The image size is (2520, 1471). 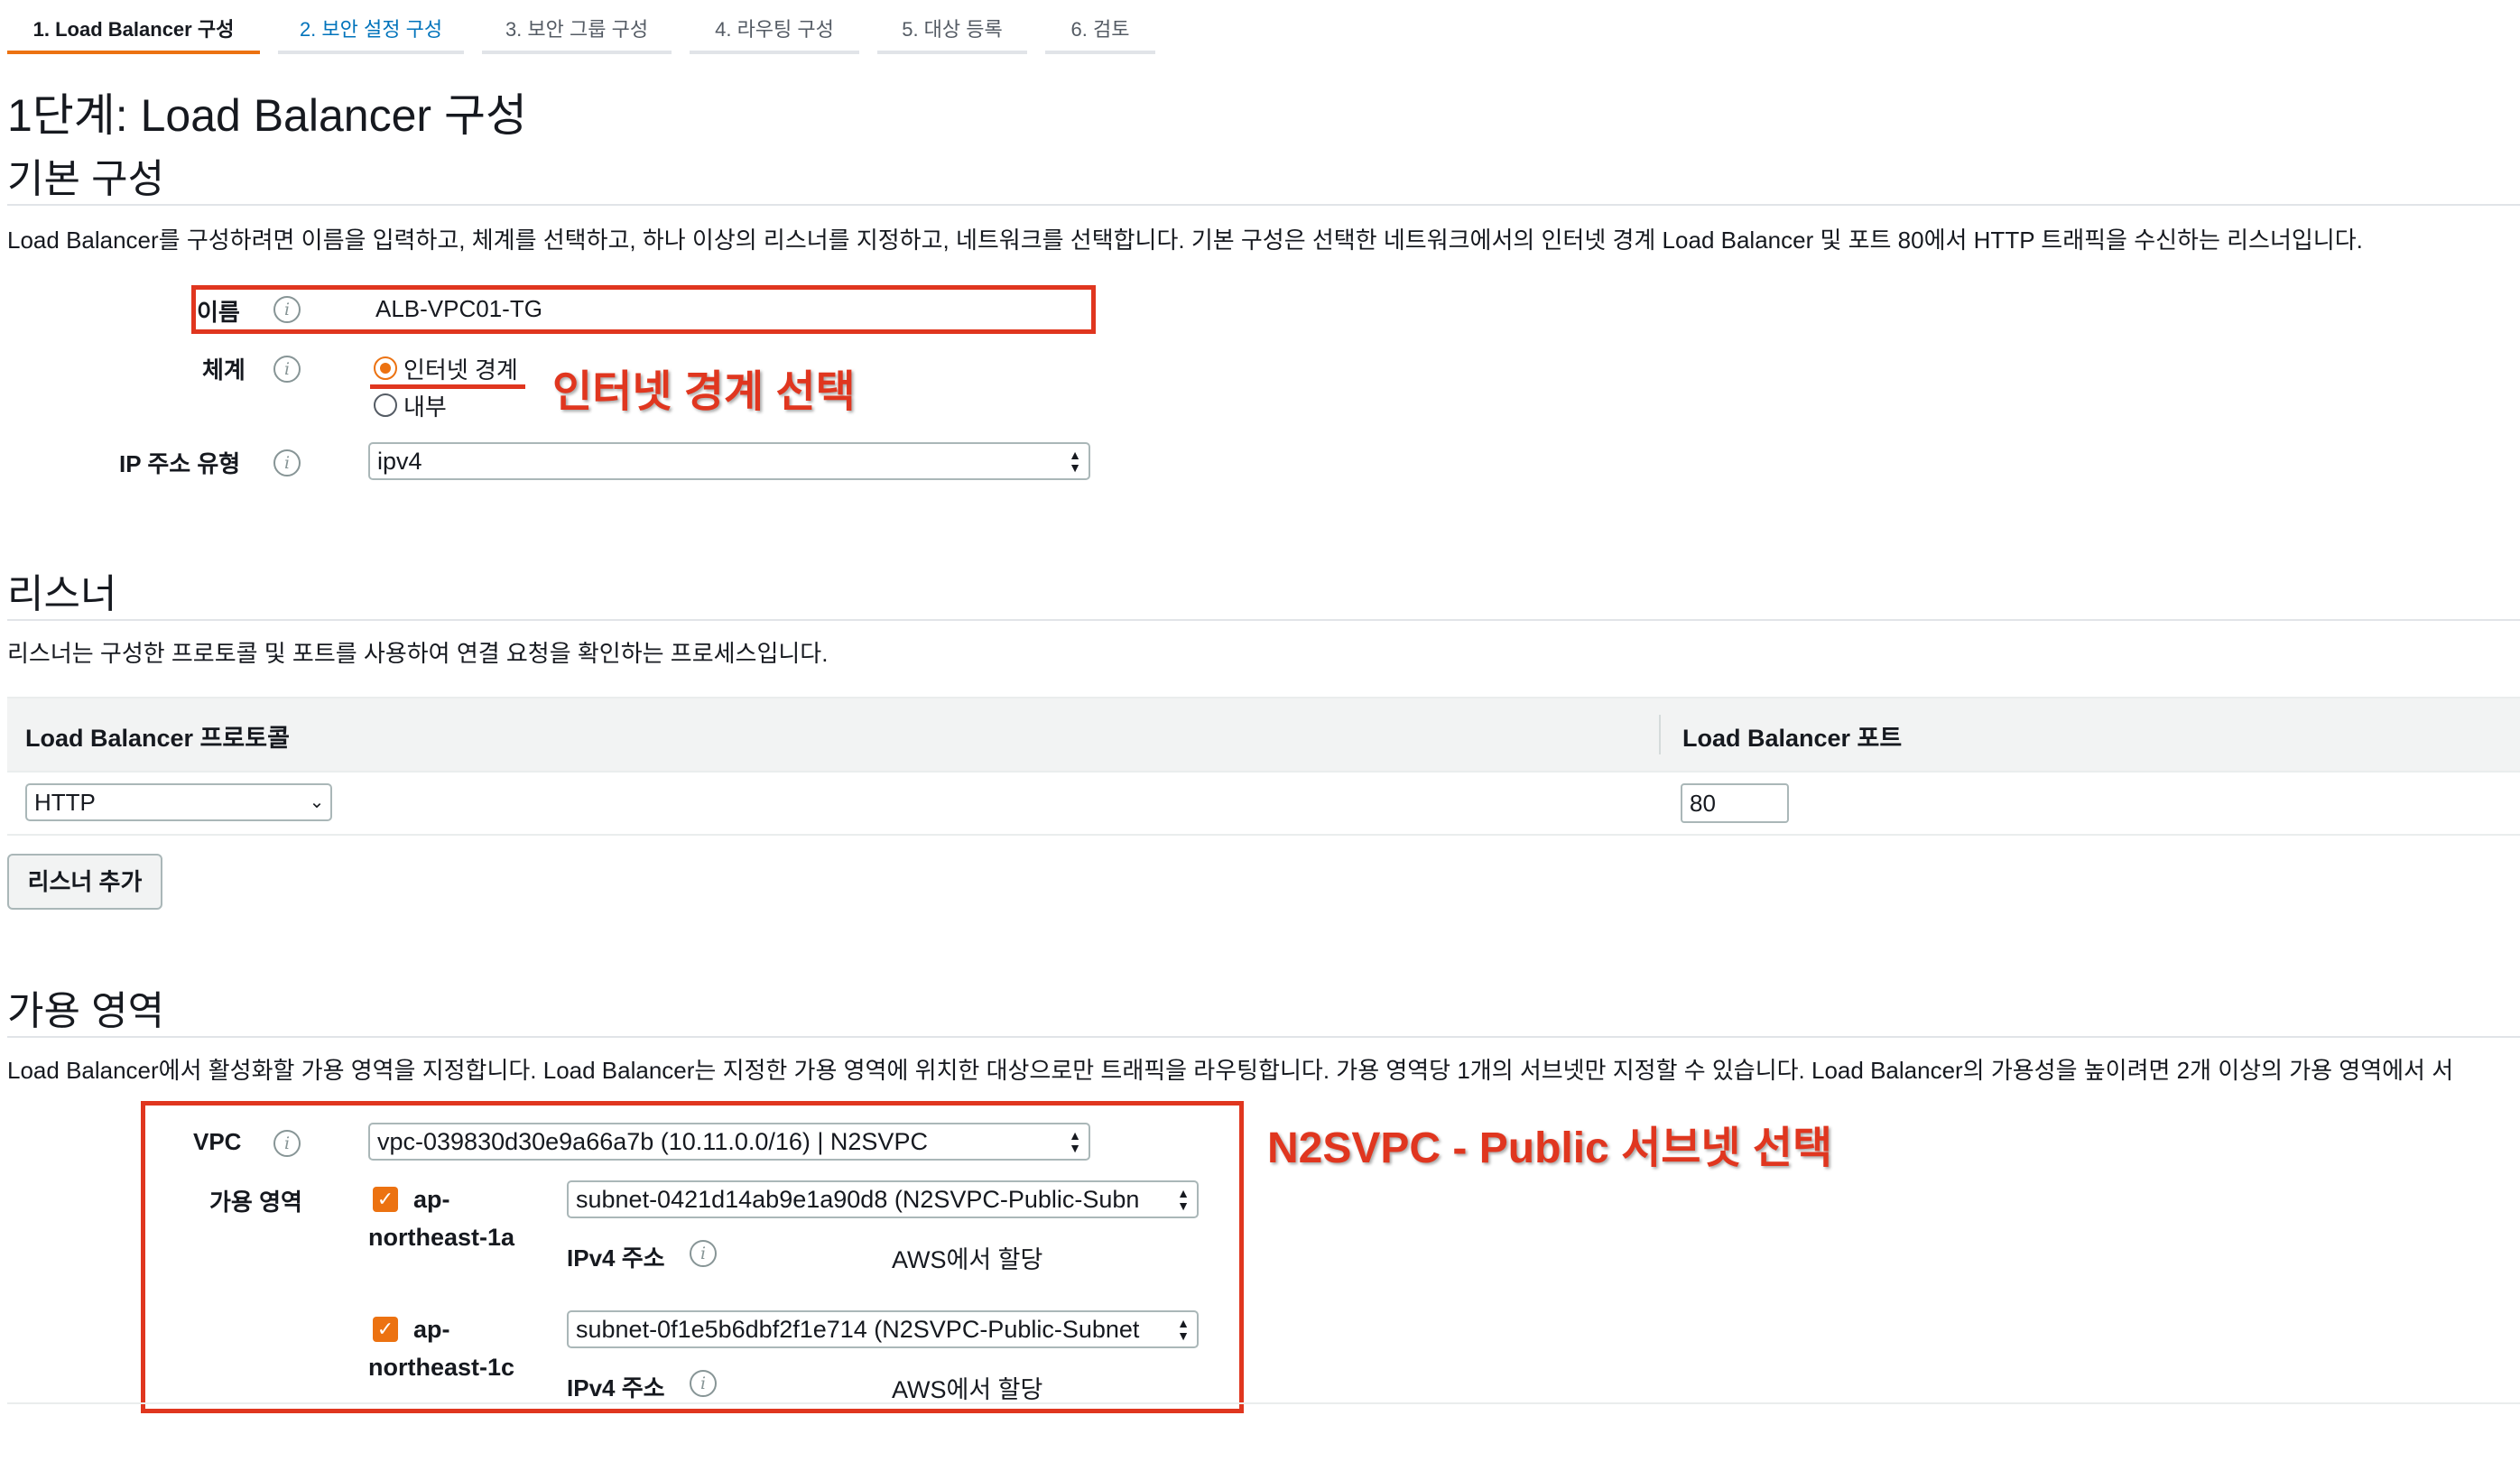 I want to click on column-separator, so click(x=1660, y=734).